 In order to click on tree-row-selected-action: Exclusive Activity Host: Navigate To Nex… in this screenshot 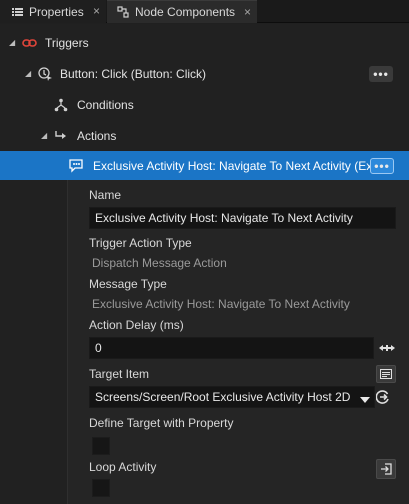, I will do `click(204, 165)`.